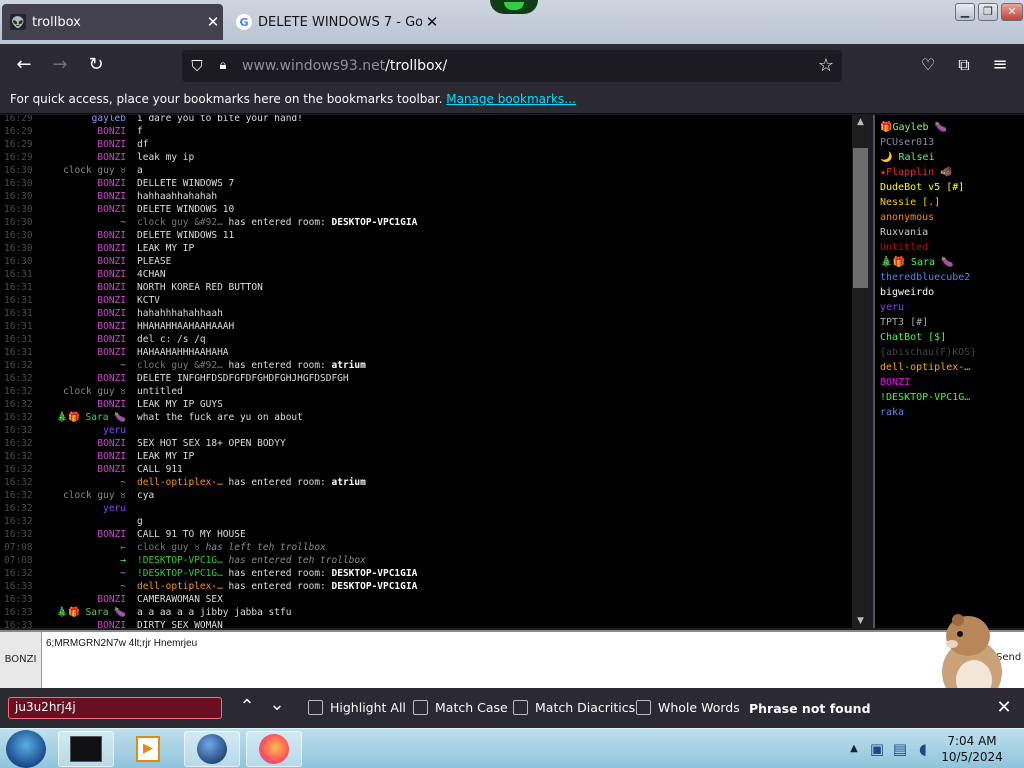 The height and width of the screenshot is (768, 1024). What do you see at coordinates (26, 749) in the screenshot?
I see `start-button` at bounding box center [26, 749].